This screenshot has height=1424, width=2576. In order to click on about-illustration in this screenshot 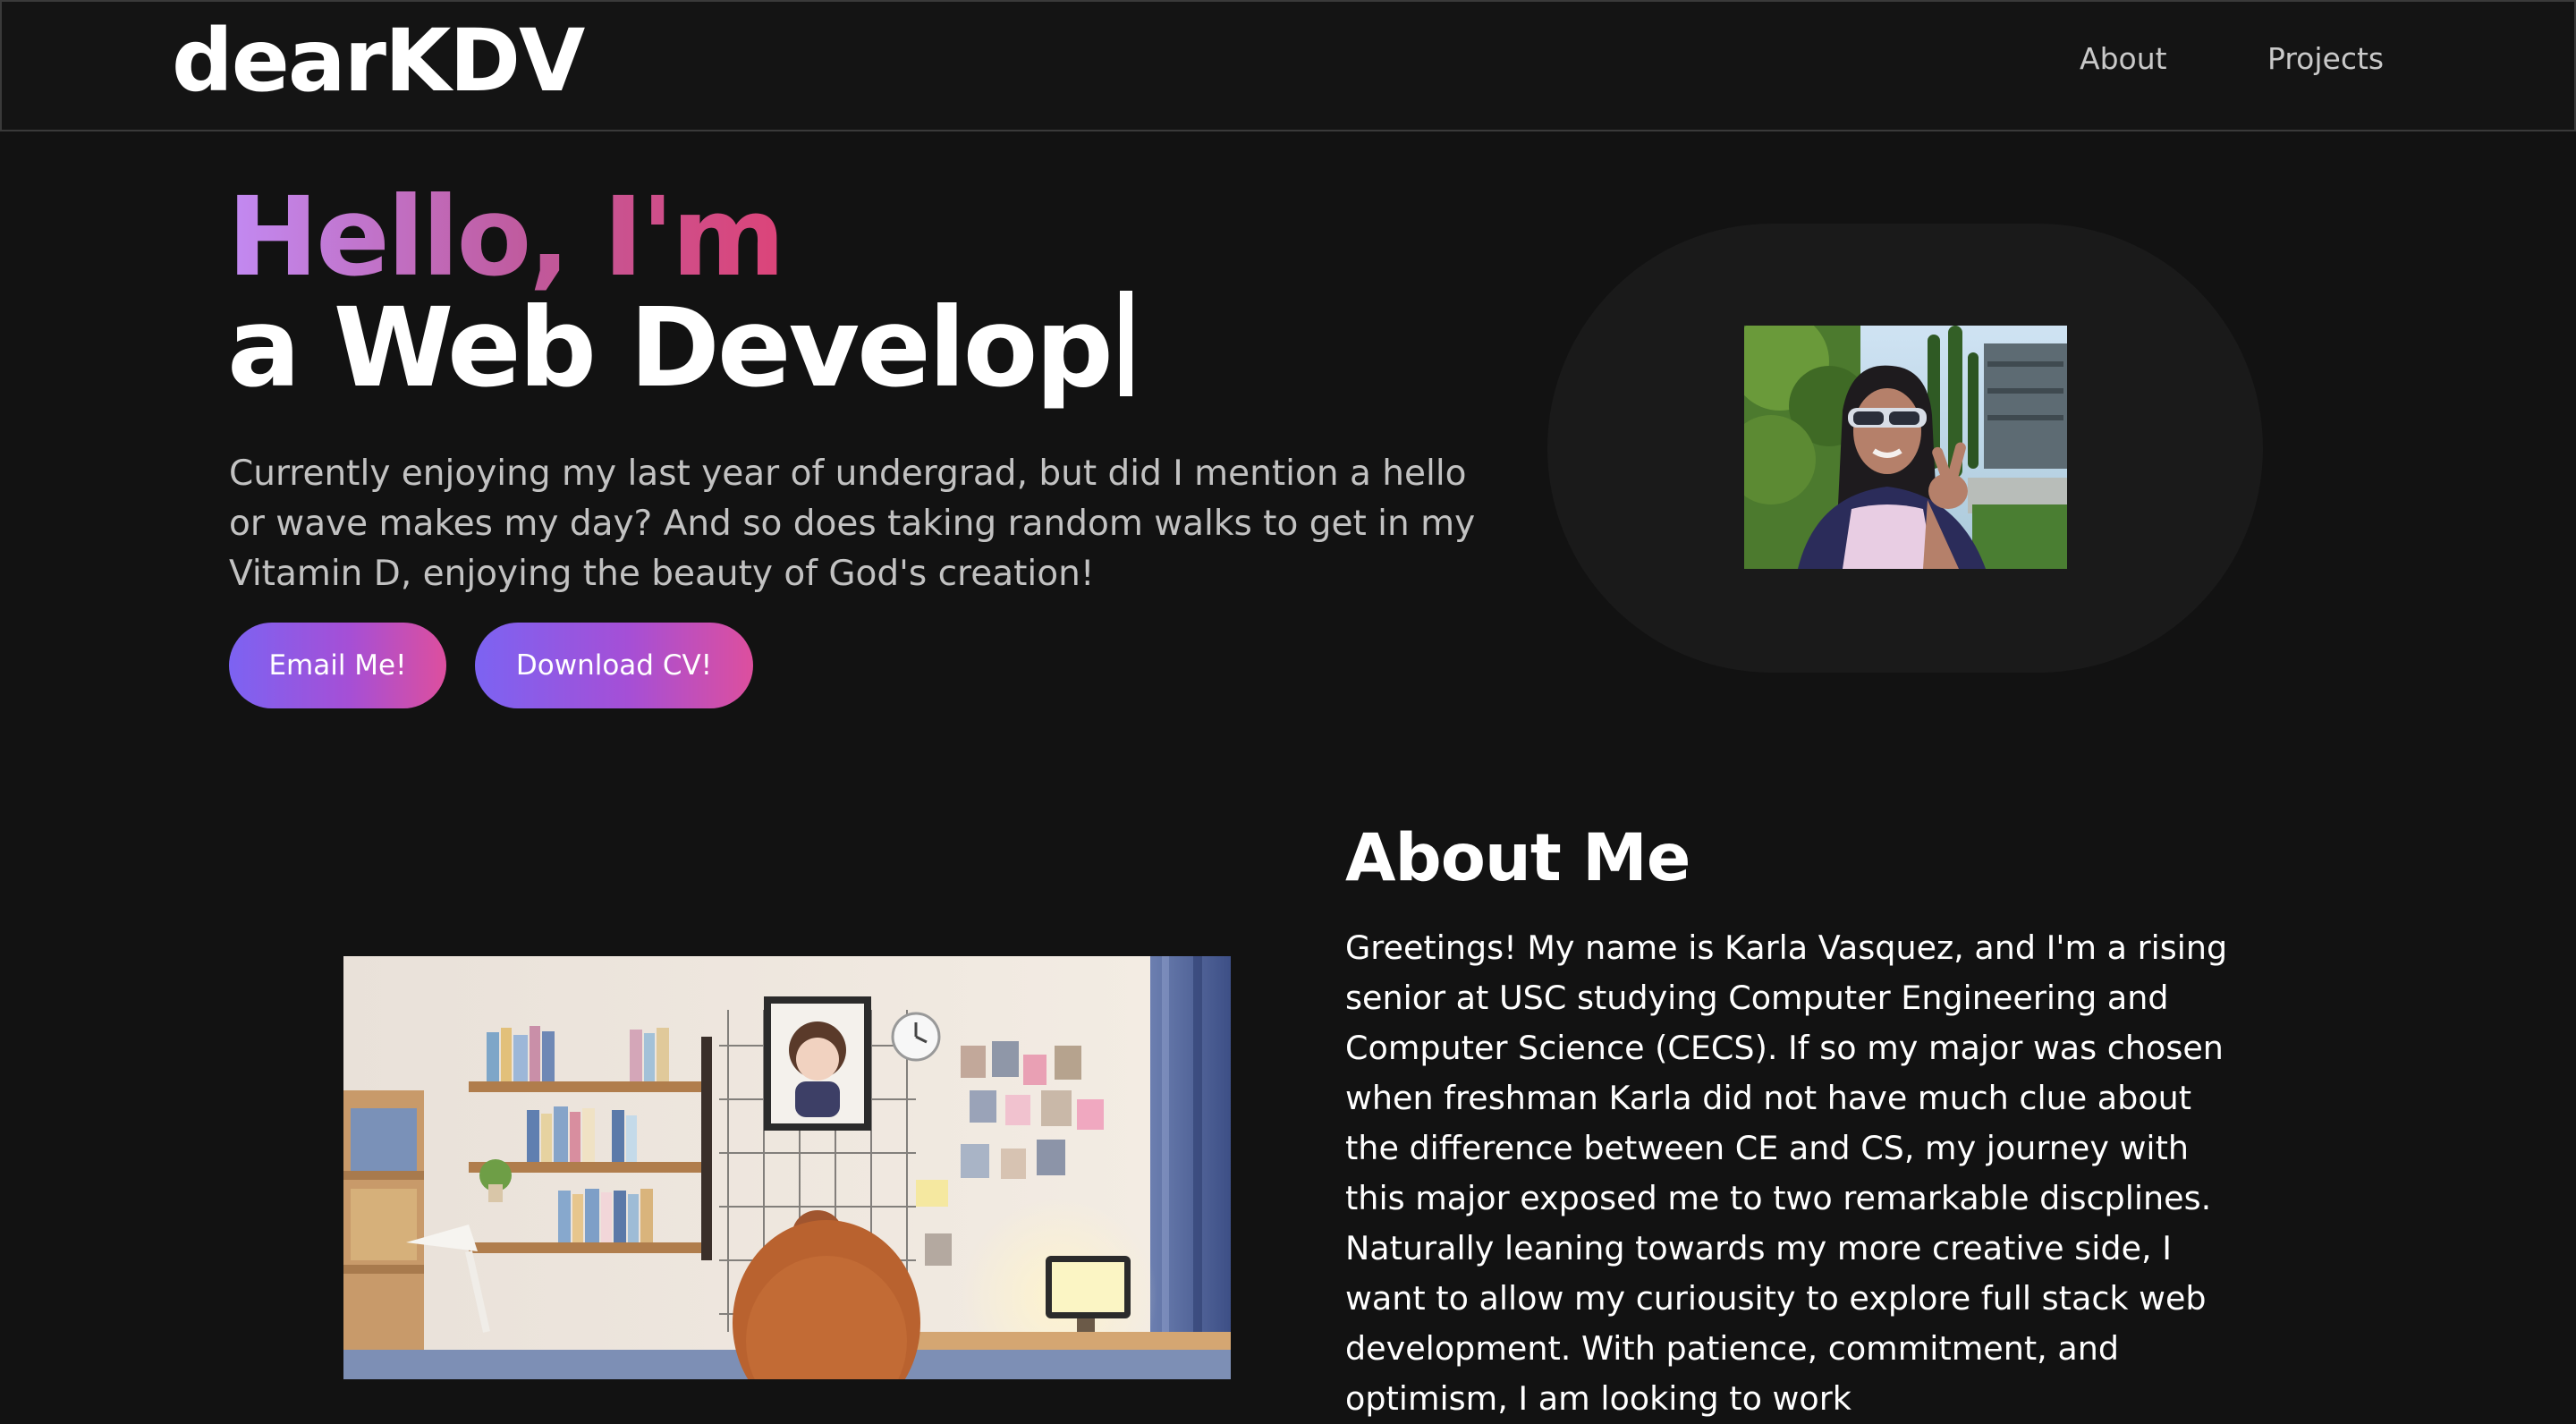, I will do `click(787, 1167)`.